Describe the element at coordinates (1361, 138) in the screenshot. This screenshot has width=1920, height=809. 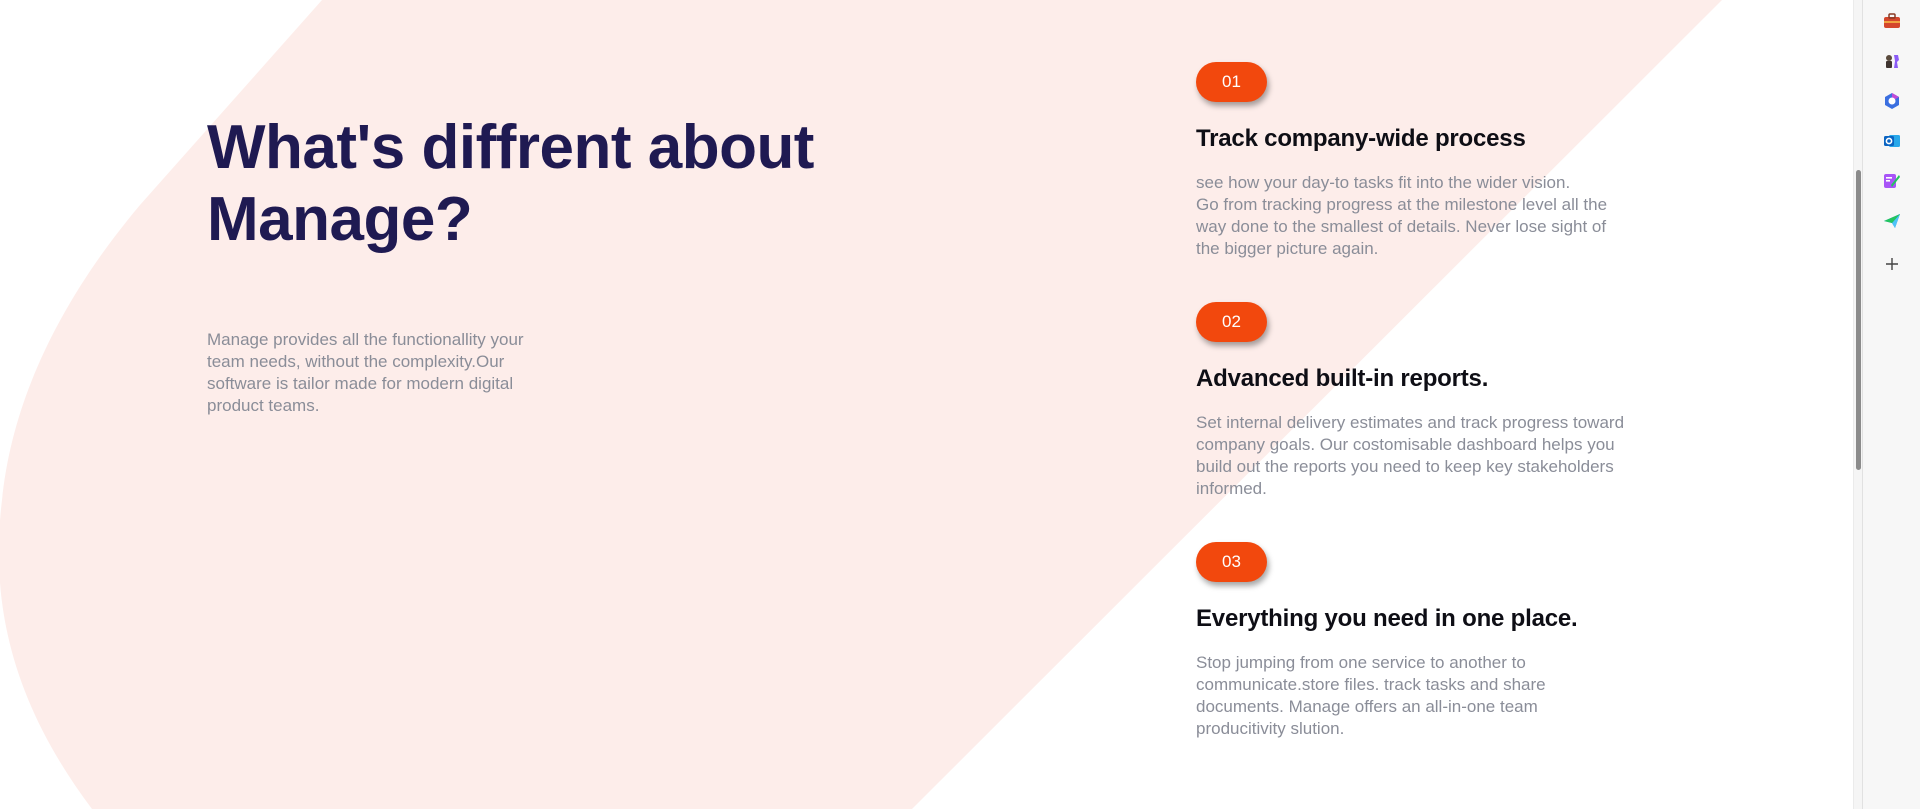
I see `feature-title: Track company-wide process` at that location.